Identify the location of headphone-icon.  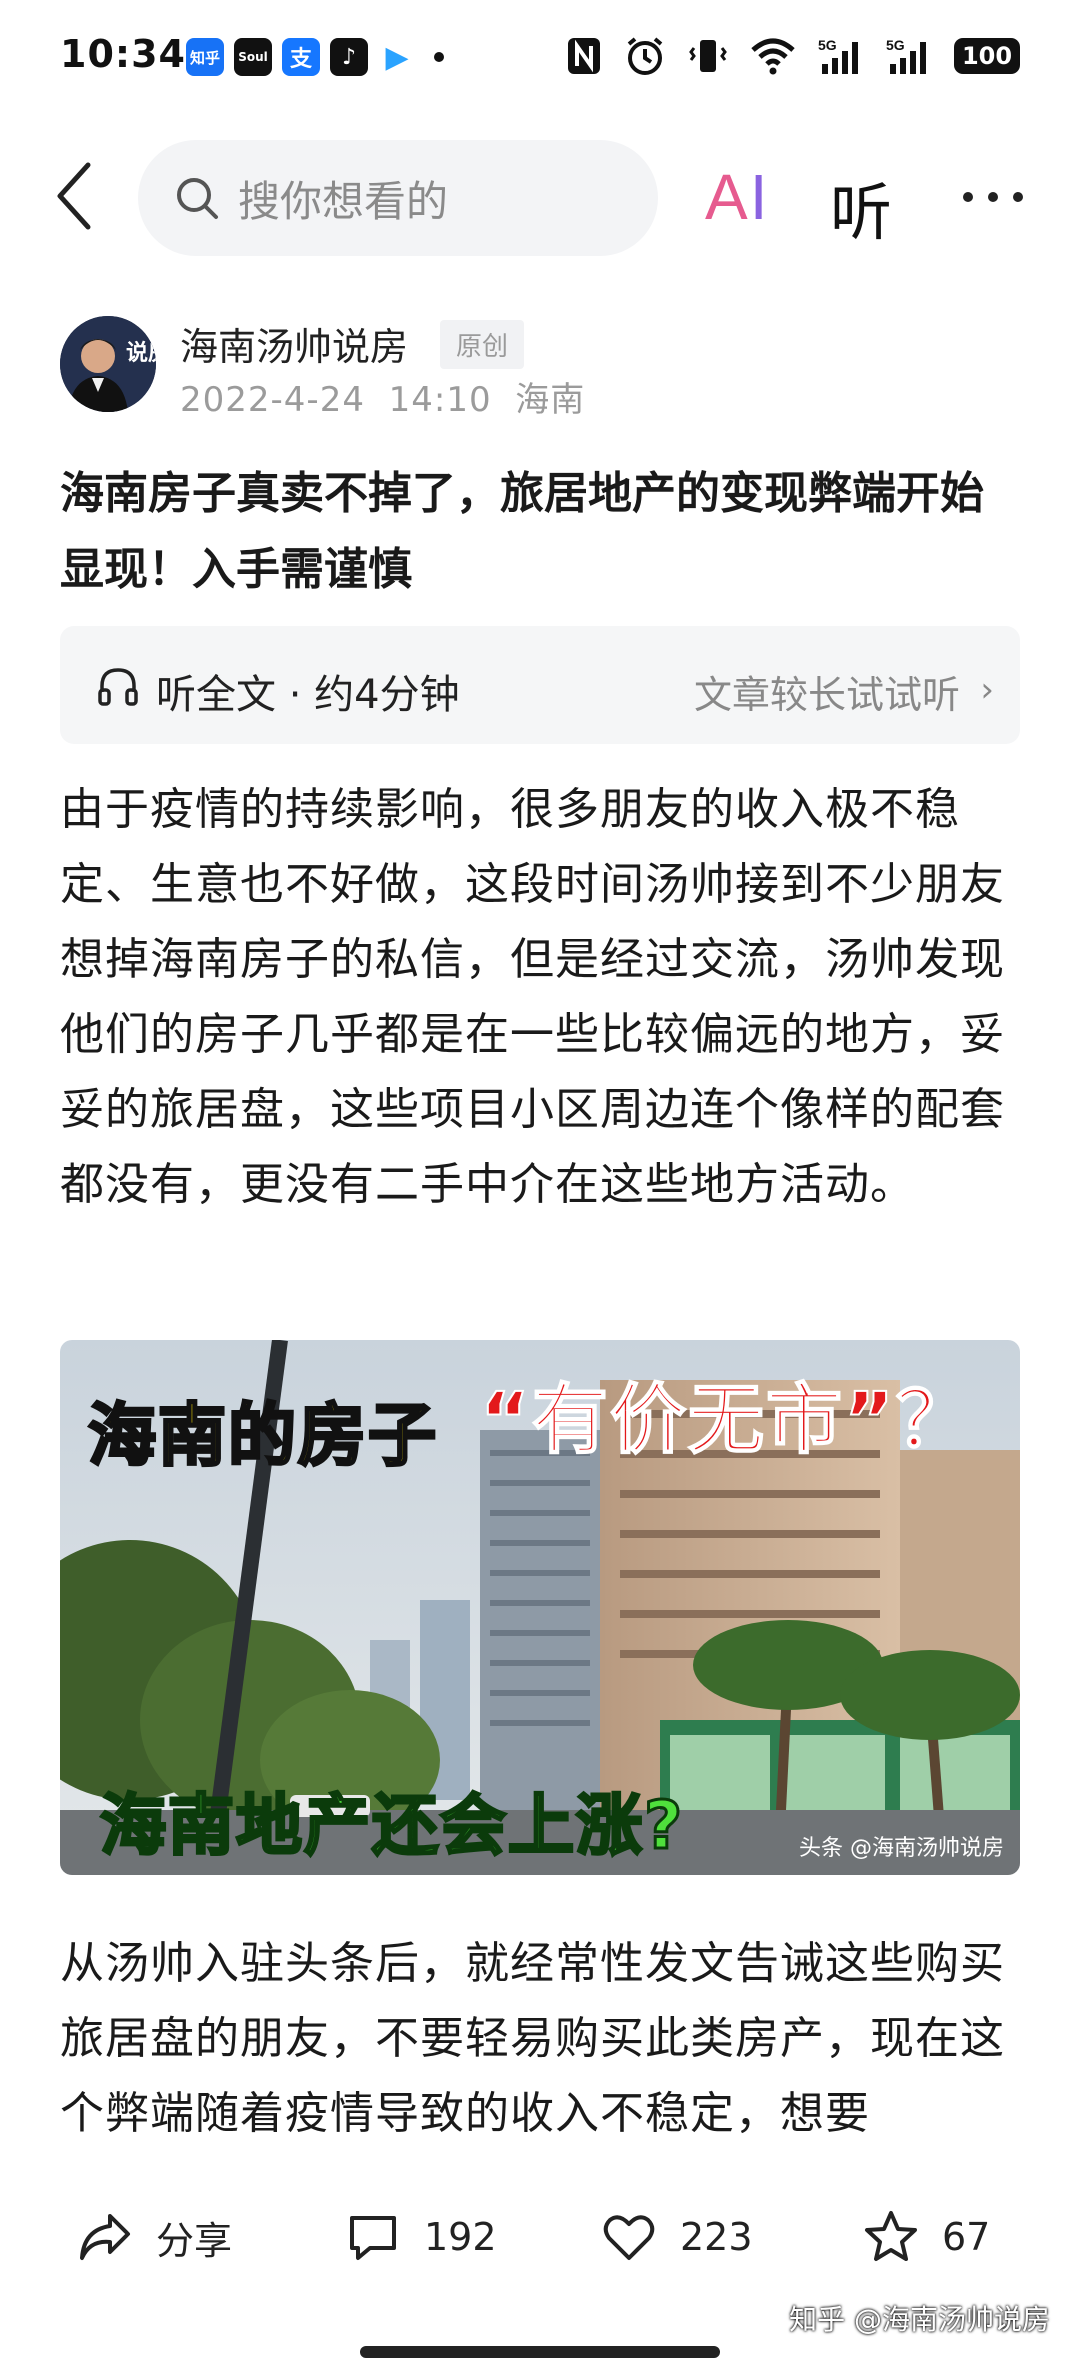
(118, 687).